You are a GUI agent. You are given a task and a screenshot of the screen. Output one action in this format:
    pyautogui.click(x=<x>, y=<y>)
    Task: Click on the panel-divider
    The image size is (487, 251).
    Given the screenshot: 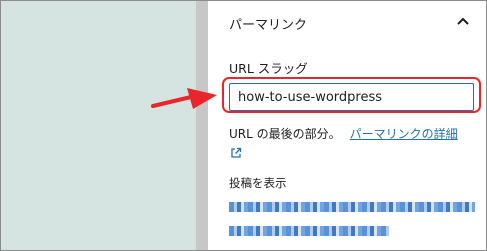 What is the action you would take?
    pyautogui.click(x=202, y=125)
    